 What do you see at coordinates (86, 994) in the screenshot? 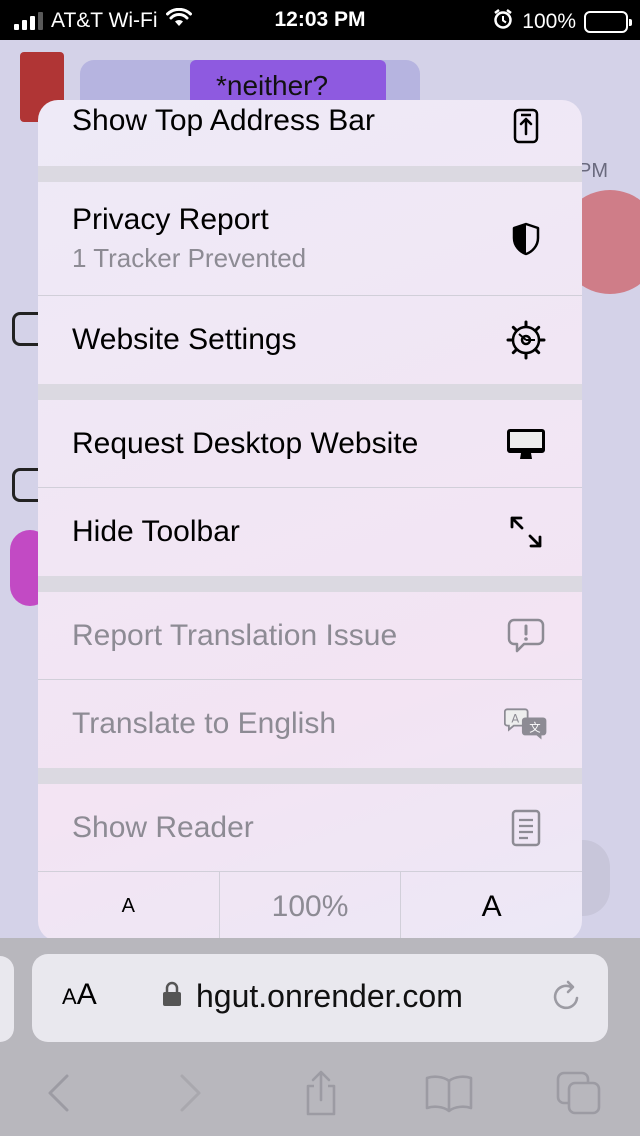
I see `aa-large-label: A` at bounding box center [86, 994].